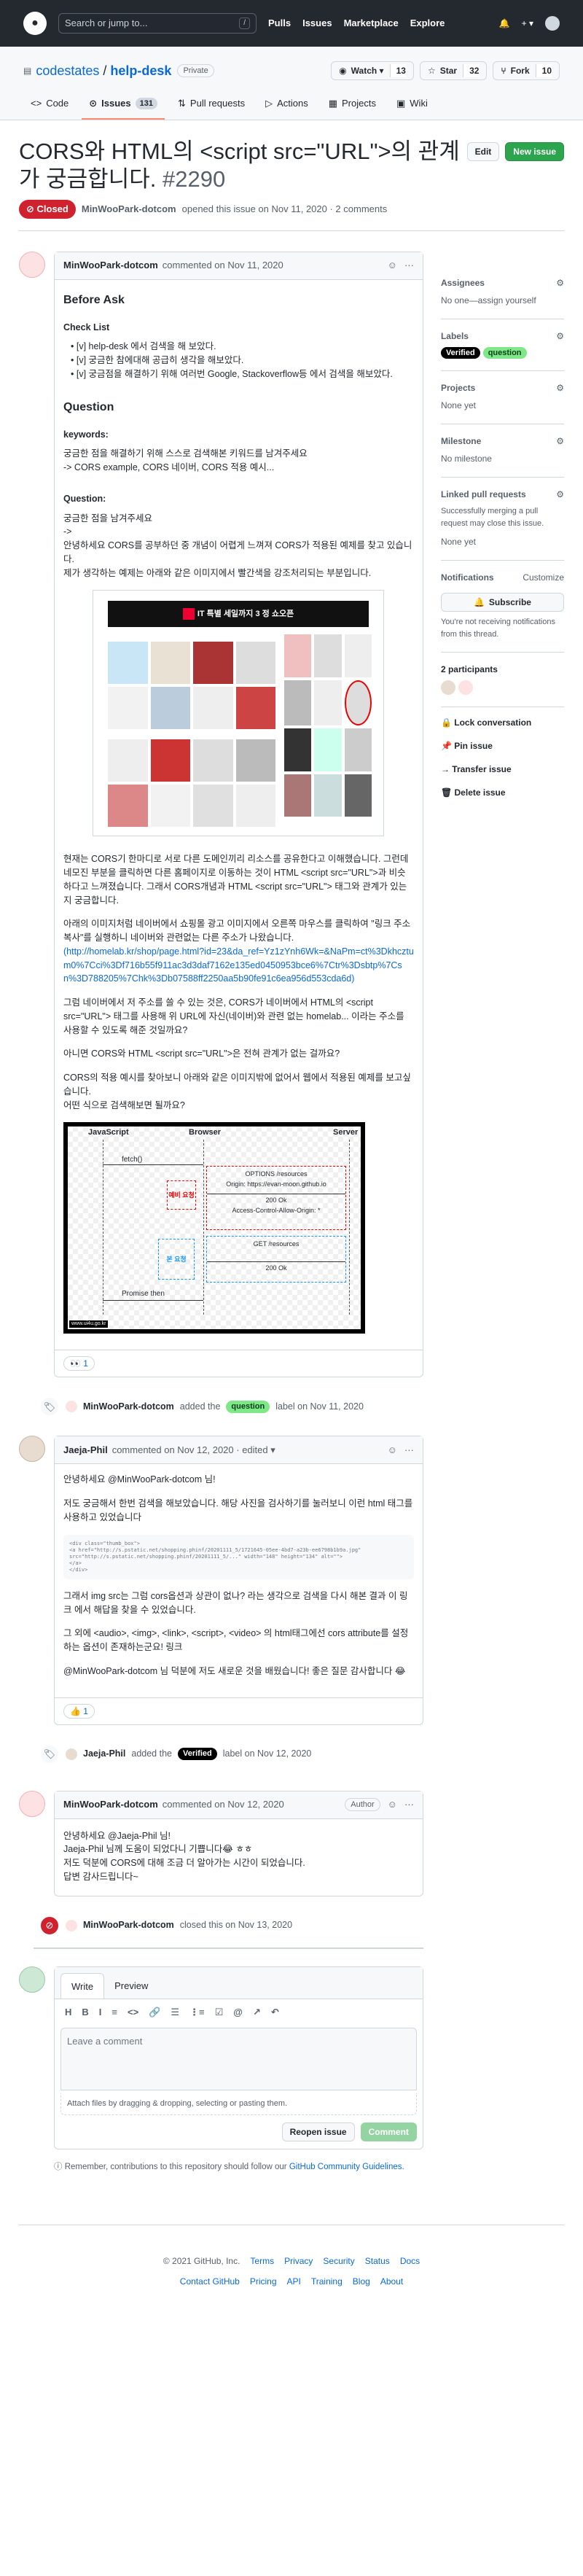 This screenshot has width=583, height=2576. I want to click on footer-link: Terms, so click(262, 2261).